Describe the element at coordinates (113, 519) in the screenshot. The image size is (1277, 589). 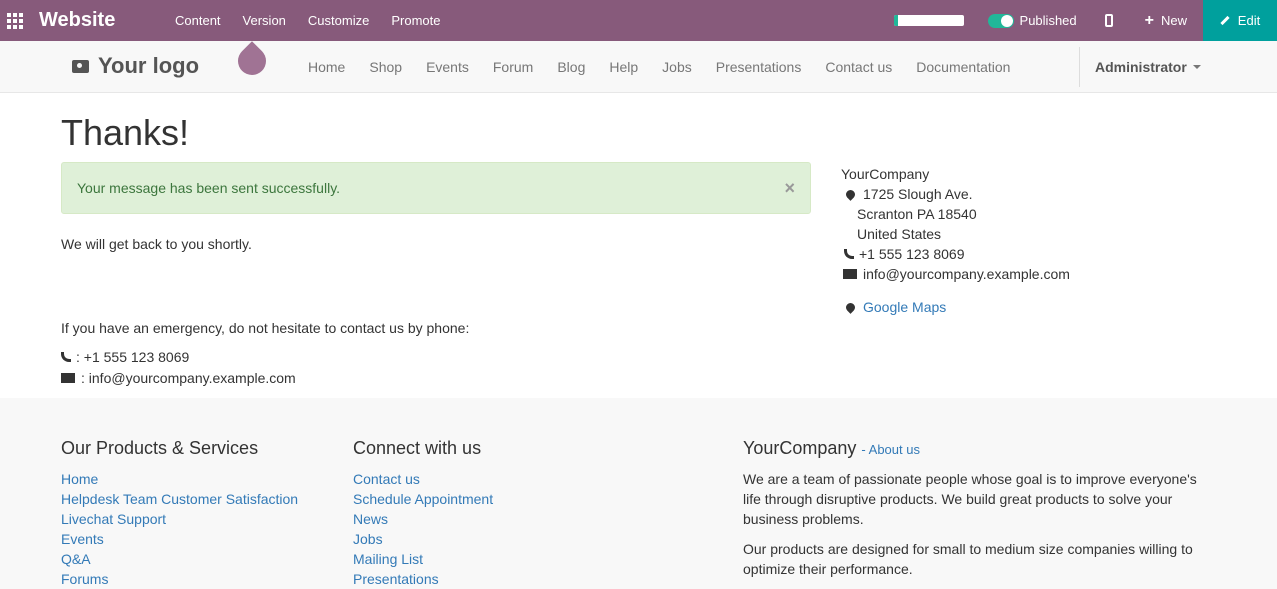
I see `footer-link-livechat: Livechat Support` at that location.